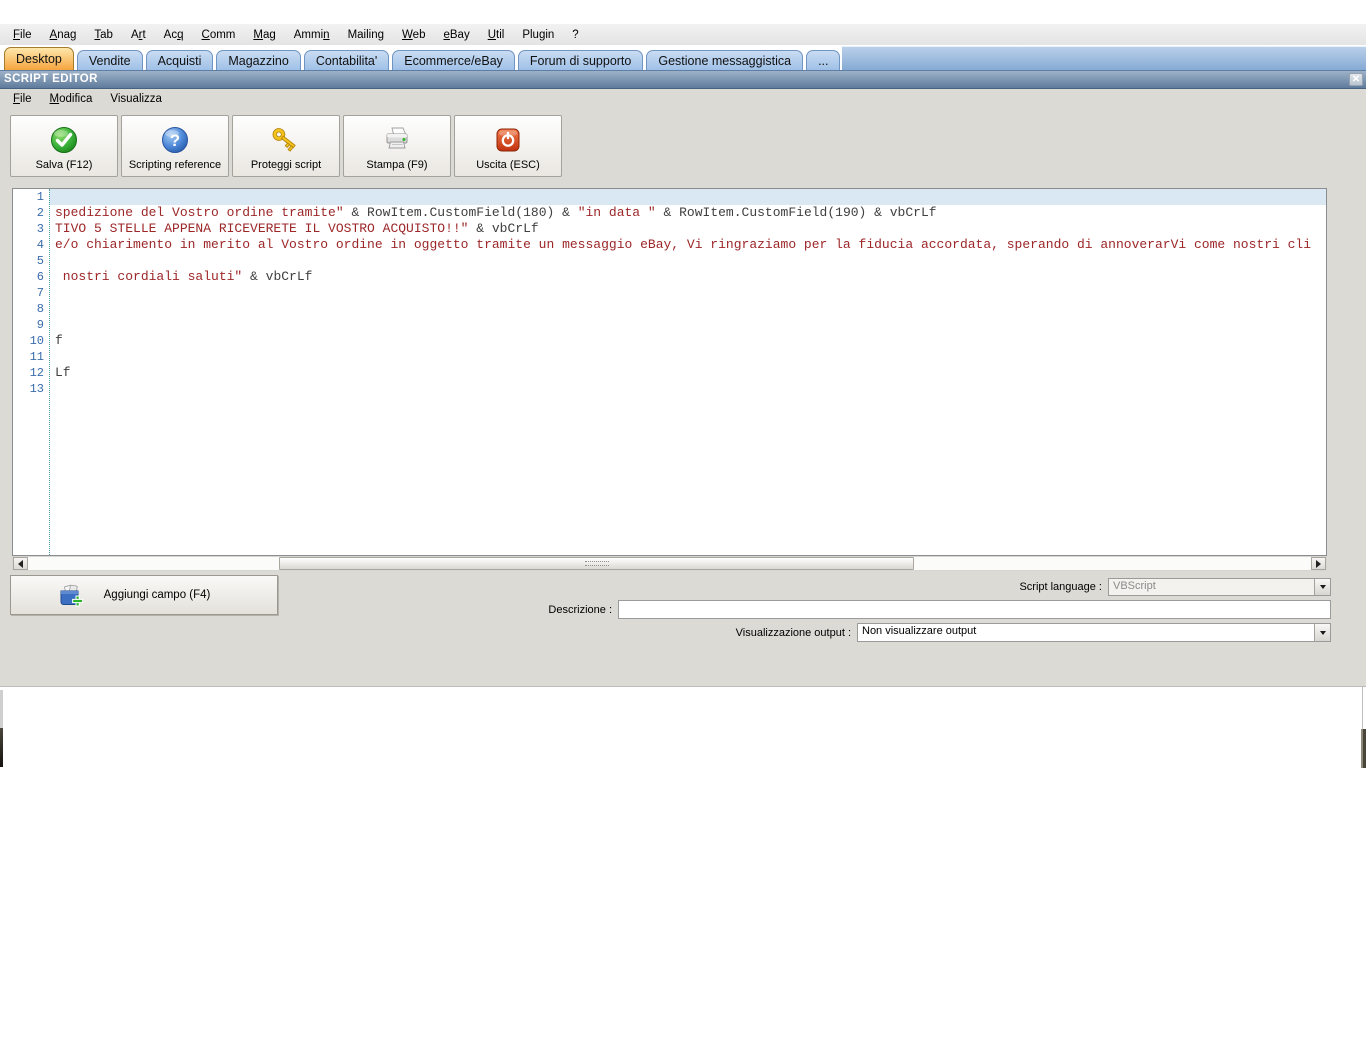 This screenshot has height=1050, width=1366. Describe the element at coordinates (138, 35) in the screenshot. I see `menu-item-art: Art` at that location.